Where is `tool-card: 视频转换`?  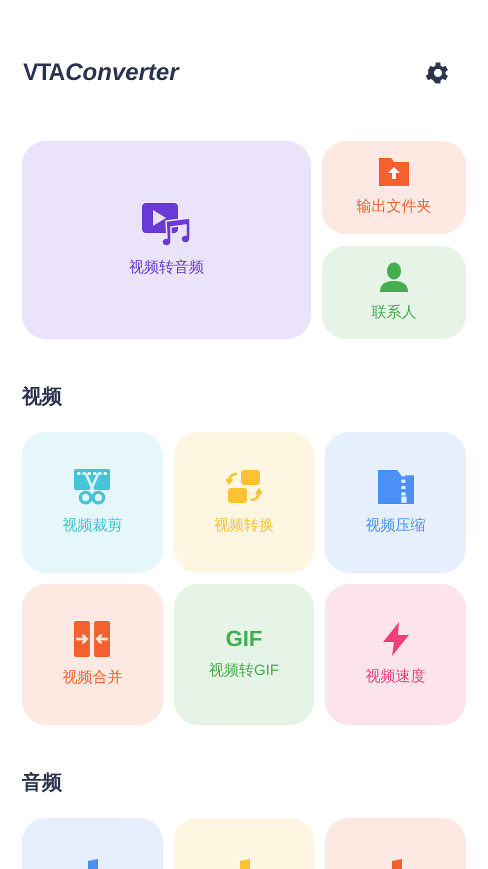 tool-card: 视频转换 is located at coordinates (244, 502).